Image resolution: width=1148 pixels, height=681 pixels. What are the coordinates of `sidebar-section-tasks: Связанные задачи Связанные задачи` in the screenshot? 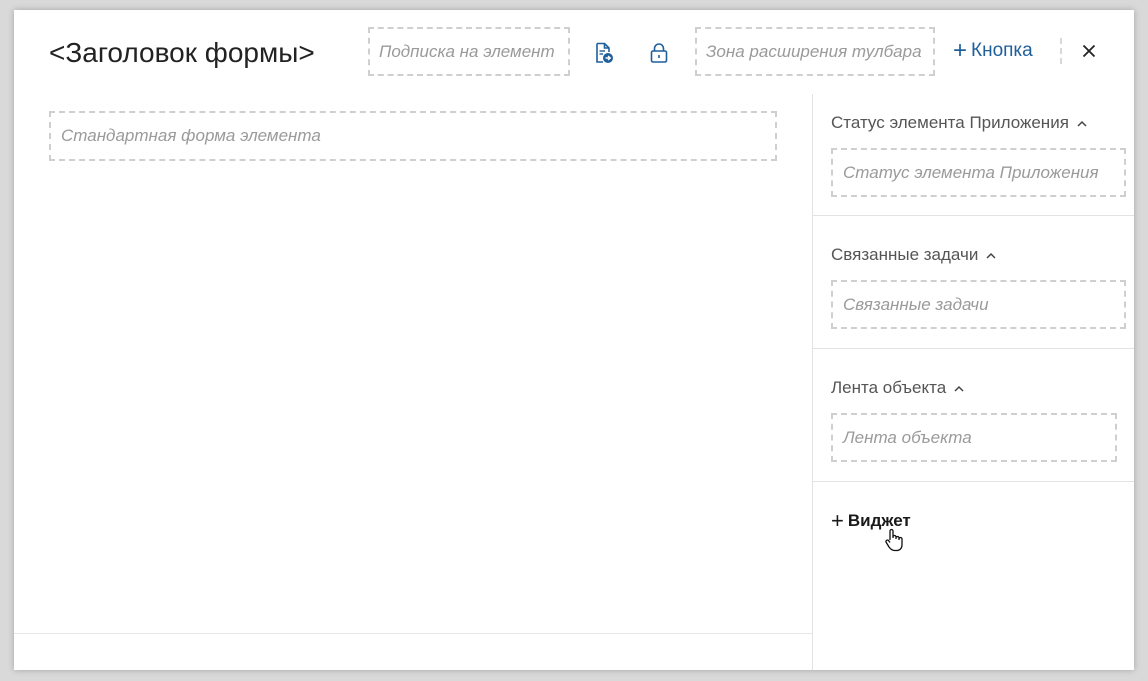 It's located at (973, 282).